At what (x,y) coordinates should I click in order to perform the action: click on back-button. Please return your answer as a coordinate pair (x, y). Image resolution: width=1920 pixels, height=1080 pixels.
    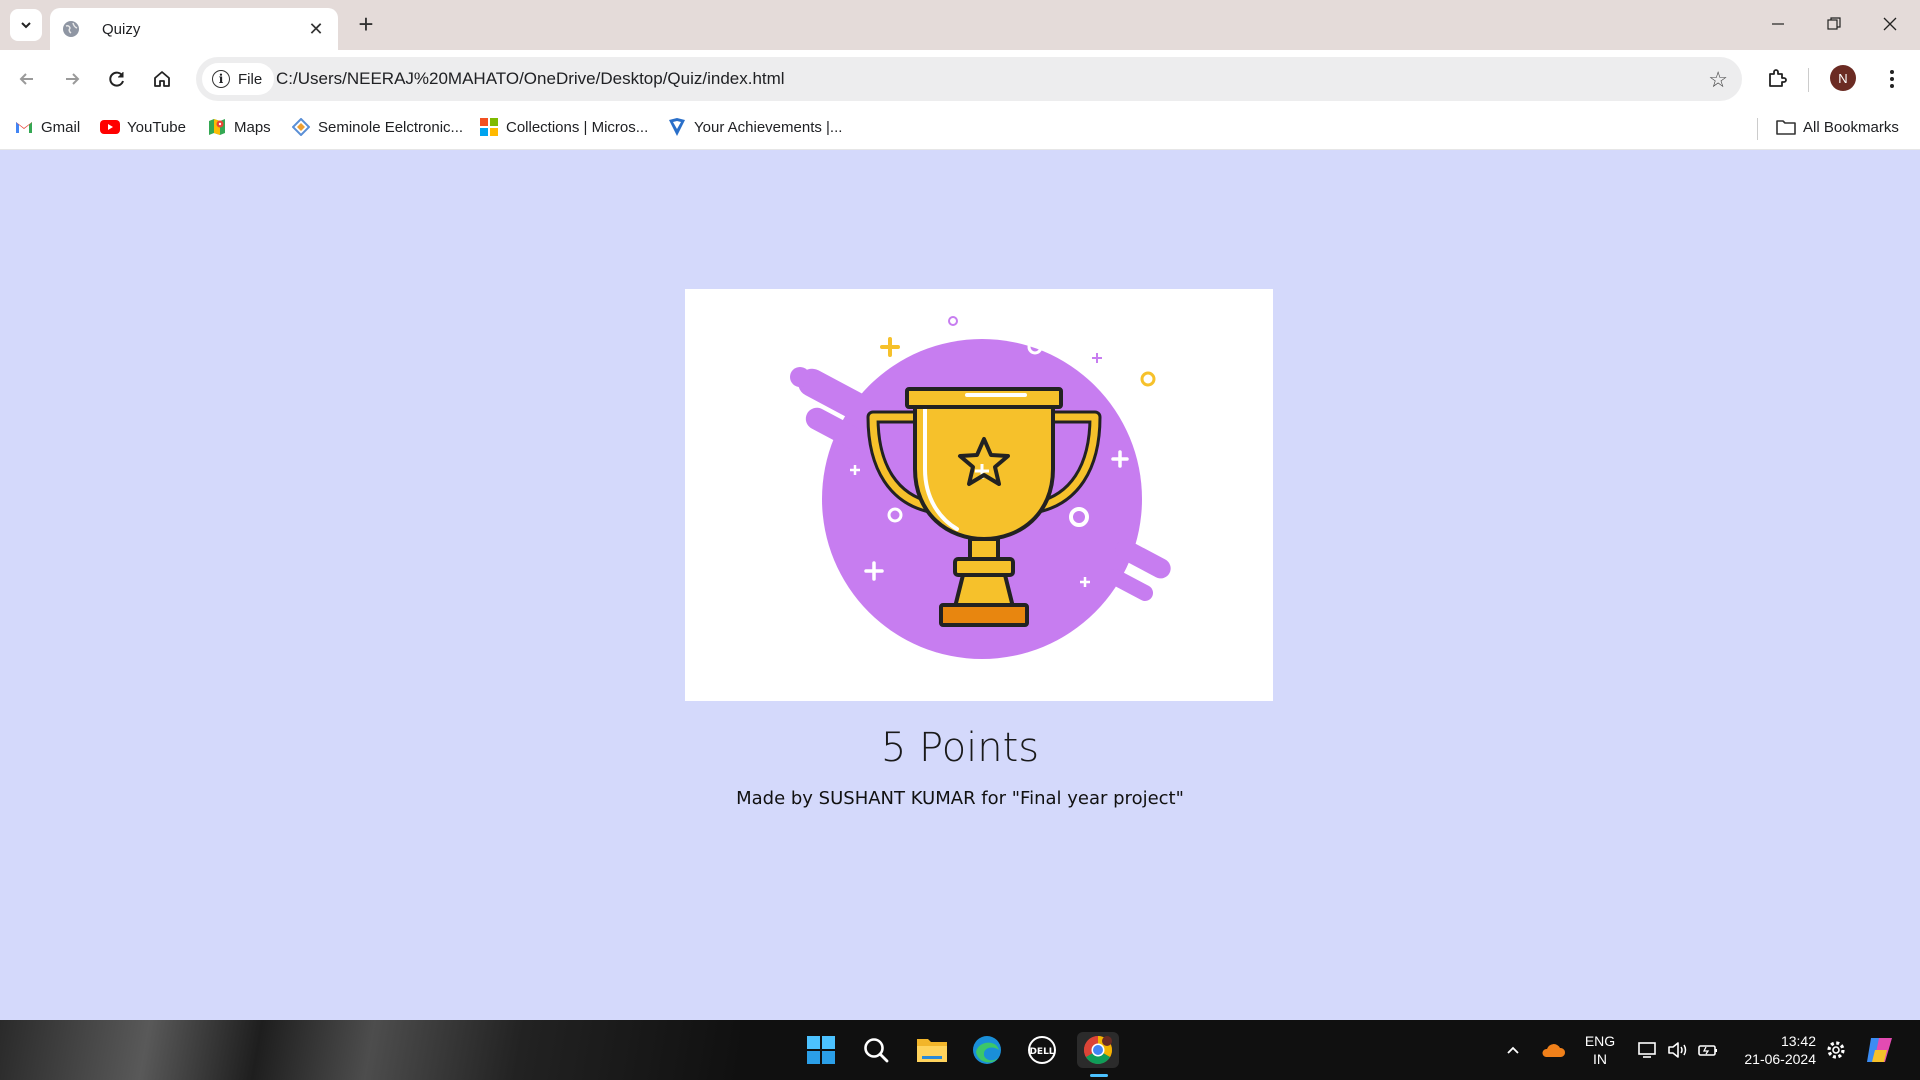
    Looking at the image, I should click on (27, 79).